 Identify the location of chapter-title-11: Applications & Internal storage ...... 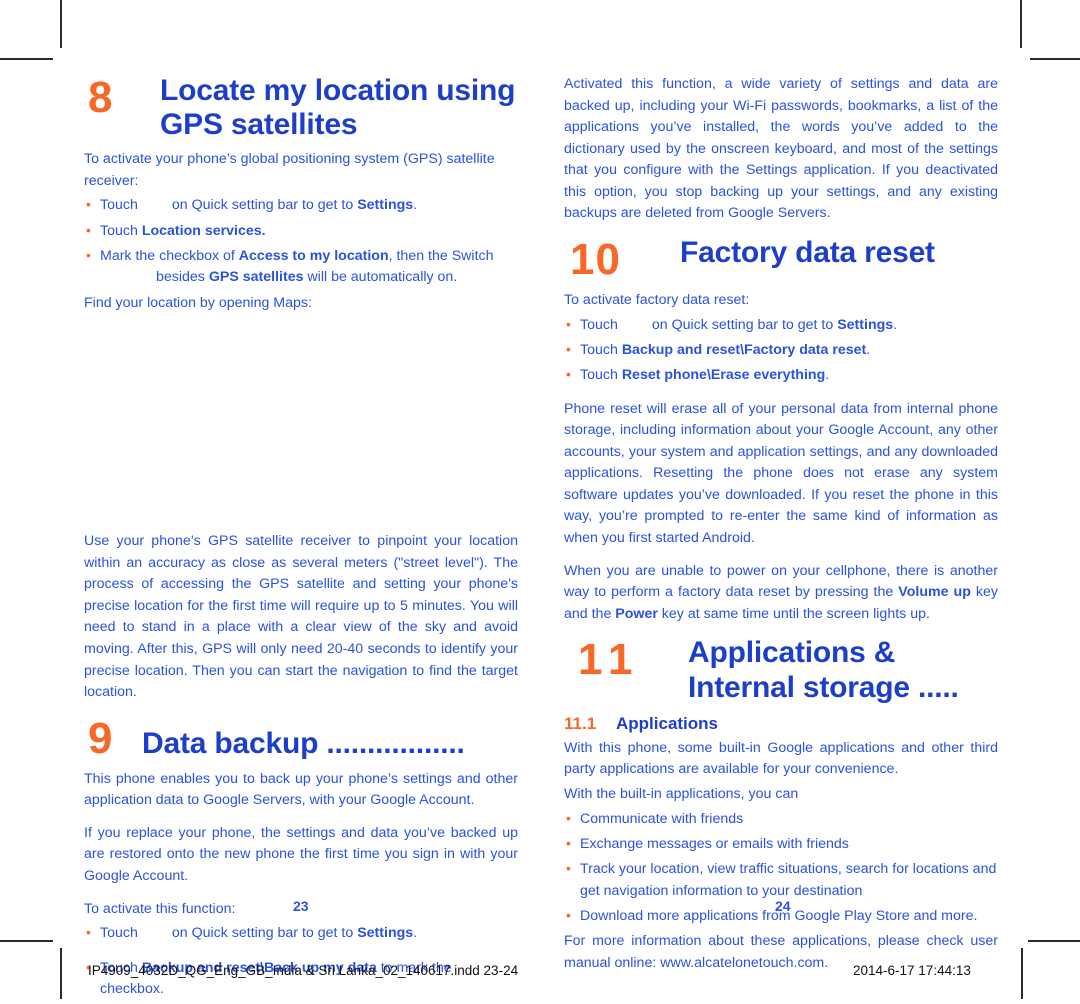
(823, 670).